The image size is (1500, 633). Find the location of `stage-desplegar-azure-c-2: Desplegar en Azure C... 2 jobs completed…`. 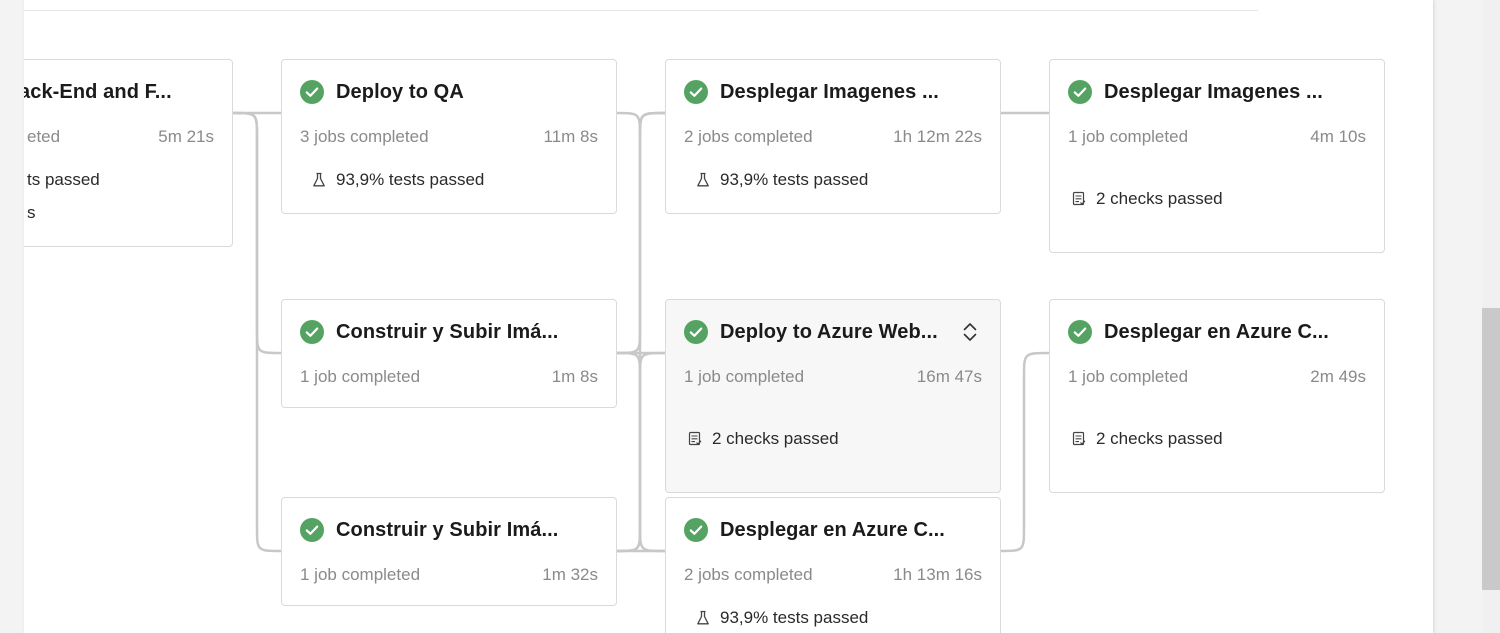

stage-desplegar-azure-c-2: Desplegar en Azure C... 2 jobs completed… is located at coordinates (833, 565).